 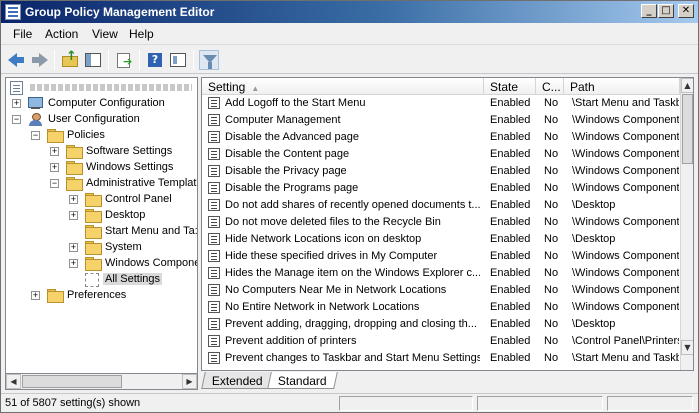 What do you see at coordinates (124, 60) in the screenshot?
I see `export-list-icon` at bounding box center [124, 60].